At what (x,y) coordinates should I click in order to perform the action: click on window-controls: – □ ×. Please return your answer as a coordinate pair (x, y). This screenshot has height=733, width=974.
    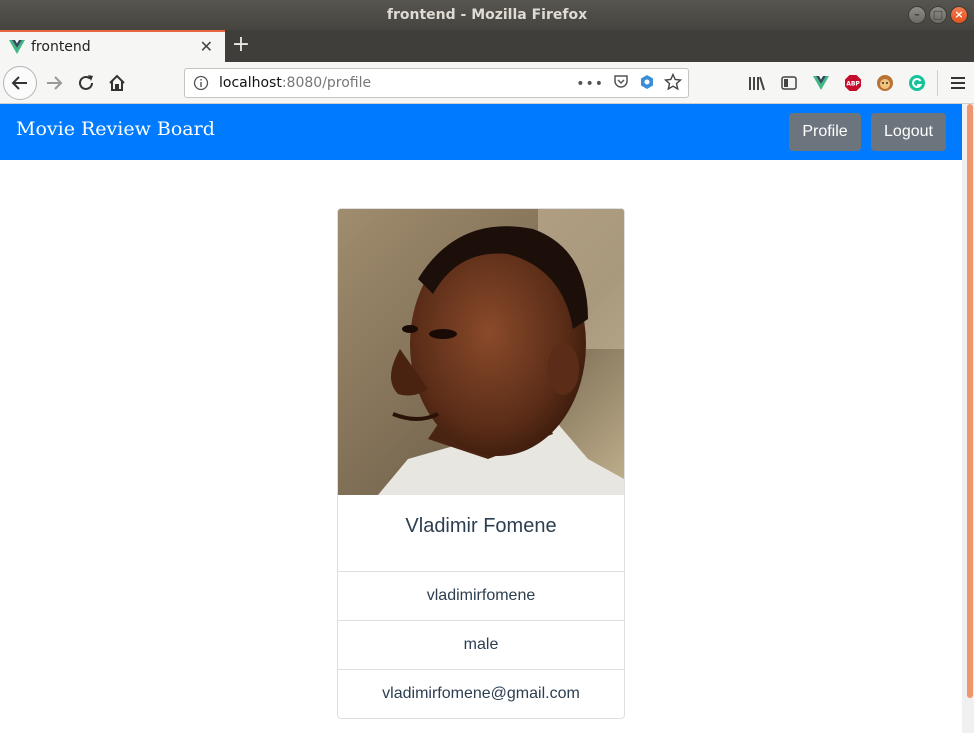
    Looking at the image, I should click on (938, 15).